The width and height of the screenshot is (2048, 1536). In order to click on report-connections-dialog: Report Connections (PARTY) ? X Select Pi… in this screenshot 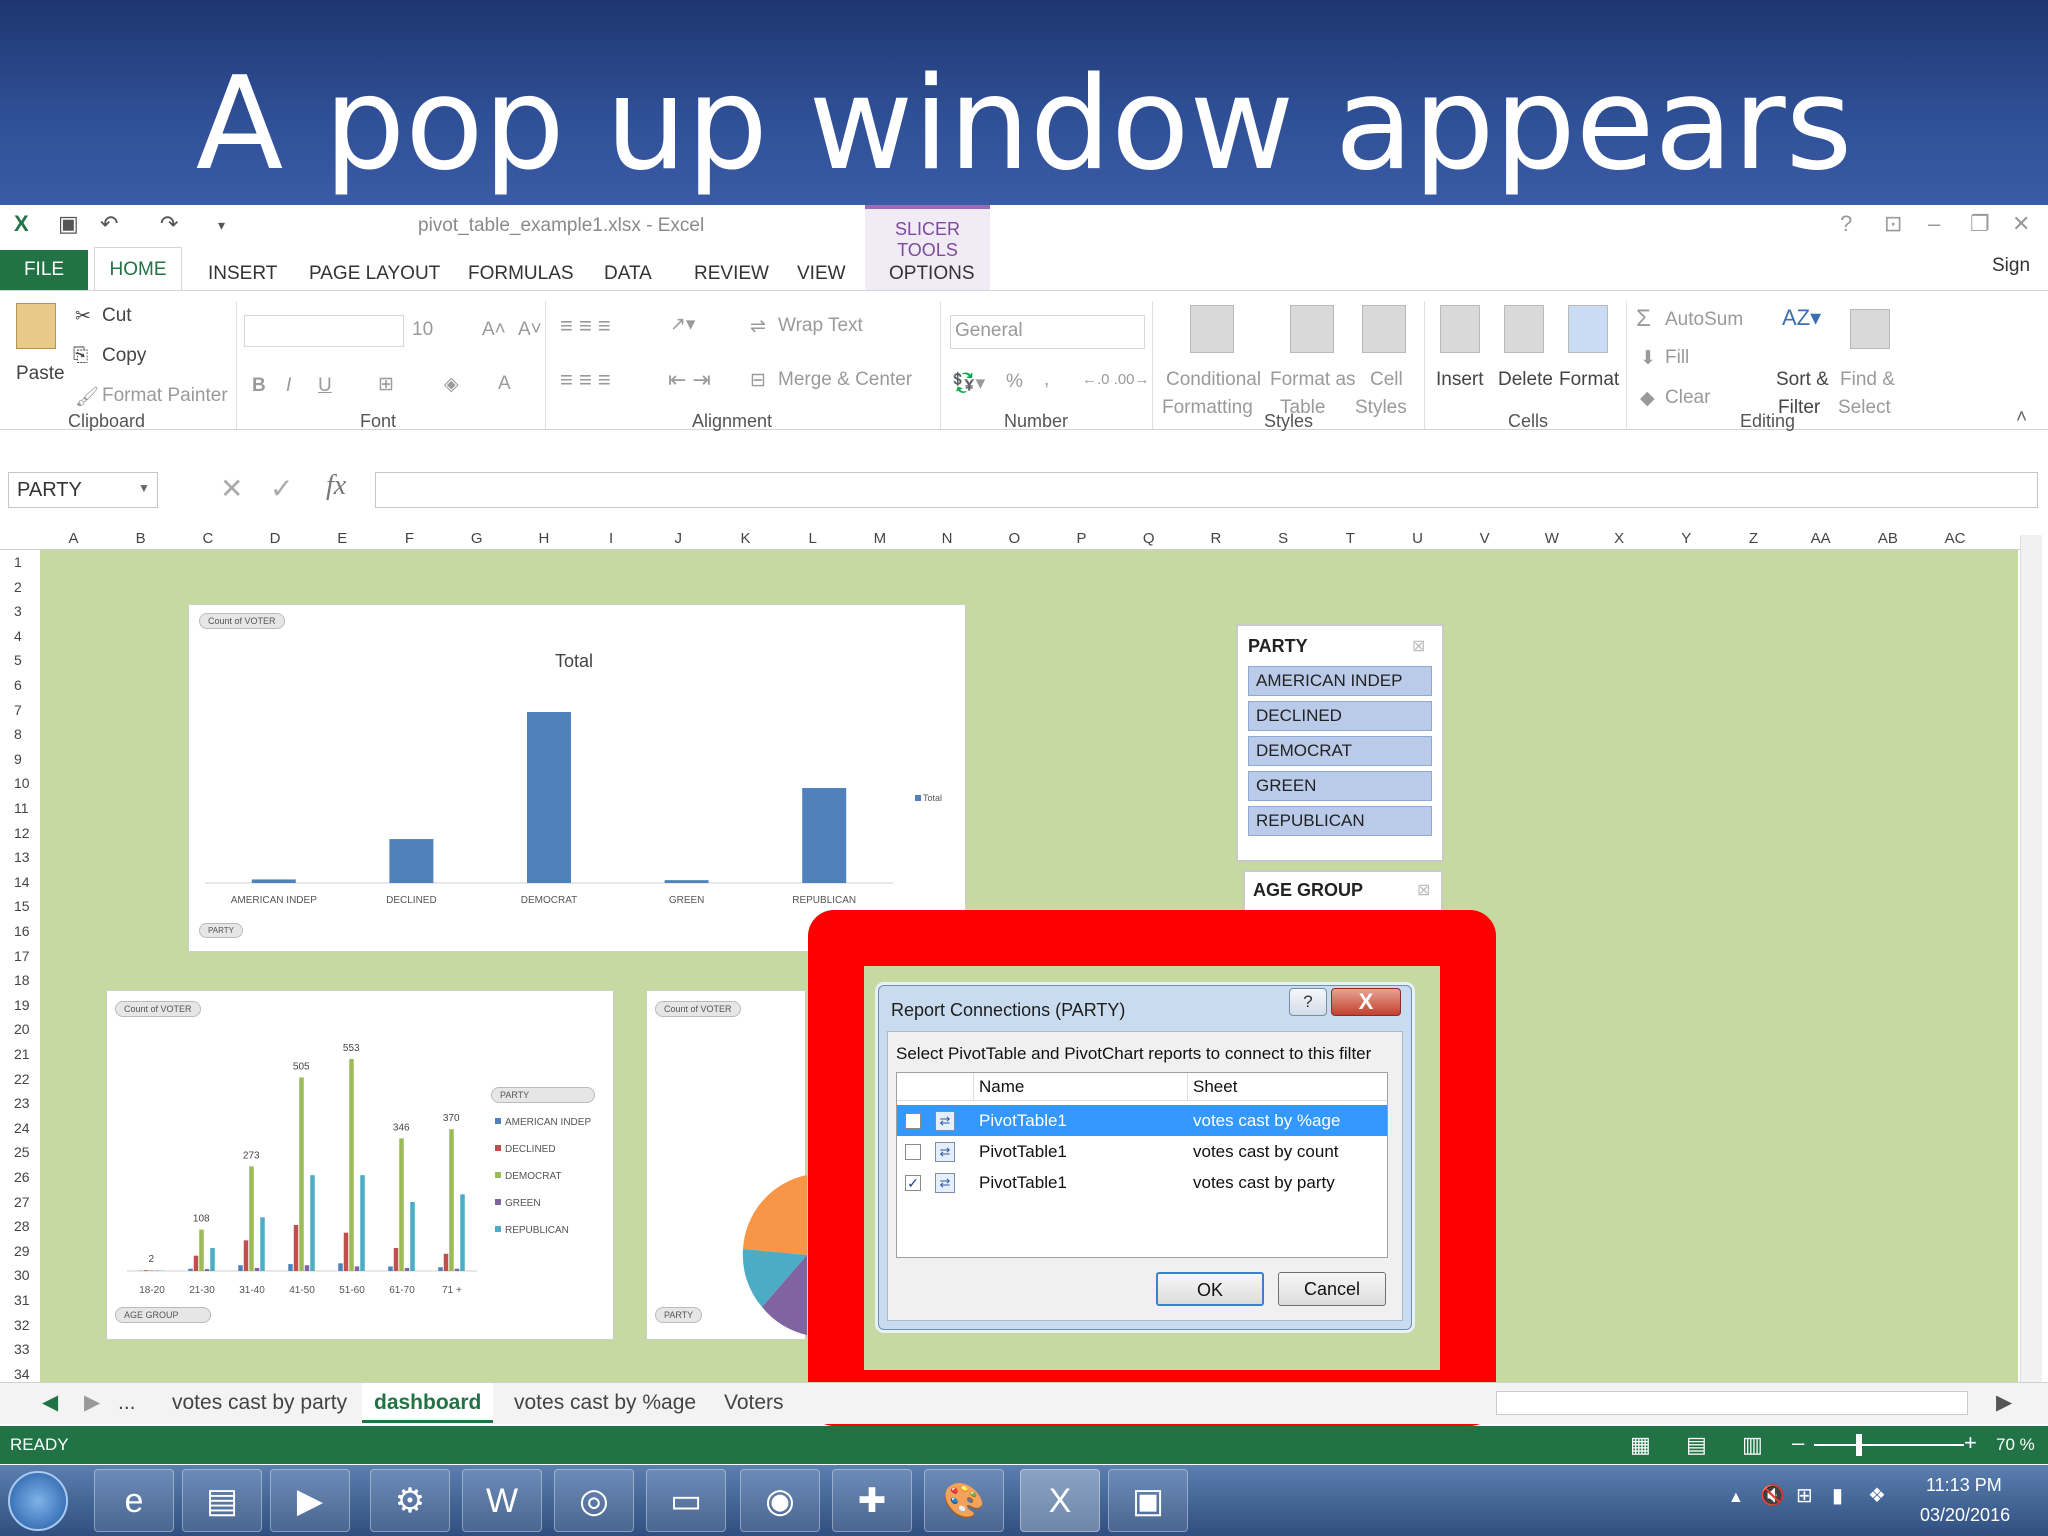, I will do `click(1145, 1157)`.